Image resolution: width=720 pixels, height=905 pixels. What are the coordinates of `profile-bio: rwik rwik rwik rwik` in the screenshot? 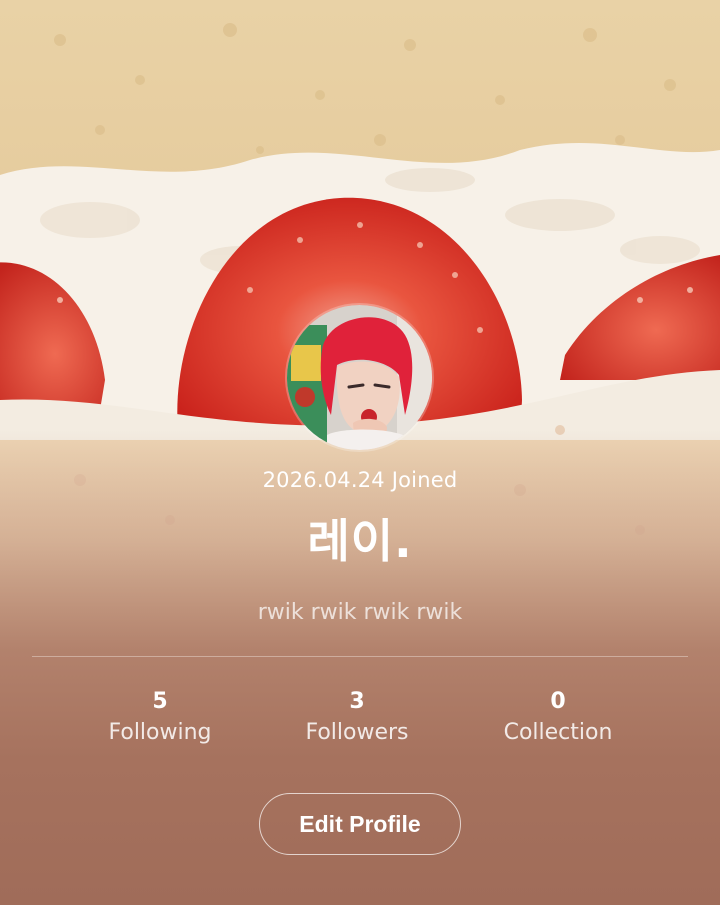 It's located at (360, 612).